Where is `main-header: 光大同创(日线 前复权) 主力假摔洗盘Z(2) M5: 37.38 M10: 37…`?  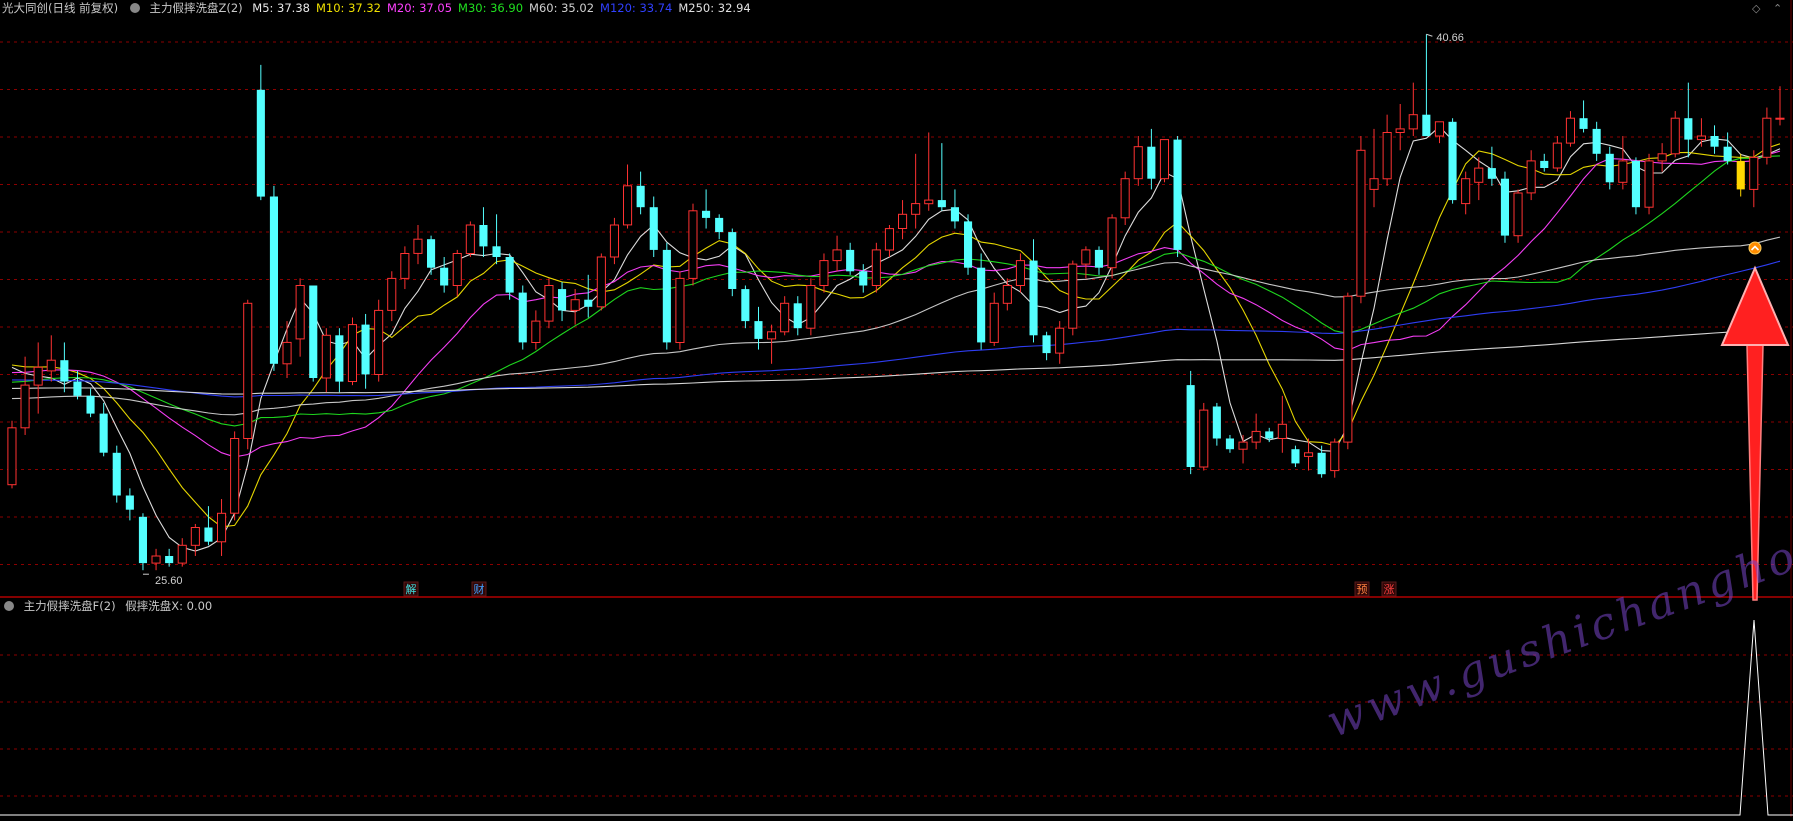 main-header: 光大同创(日线 前复权) 主力假摔洗盘Z(2) M5: 37.38 M10: 37… is located at coordinates (382, 8).